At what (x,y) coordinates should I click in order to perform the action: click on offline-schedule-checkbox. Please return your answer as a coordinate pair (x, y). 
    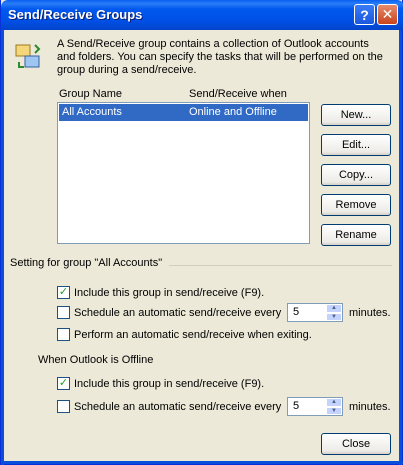
    Looking at the image, I should click on (63, 406).